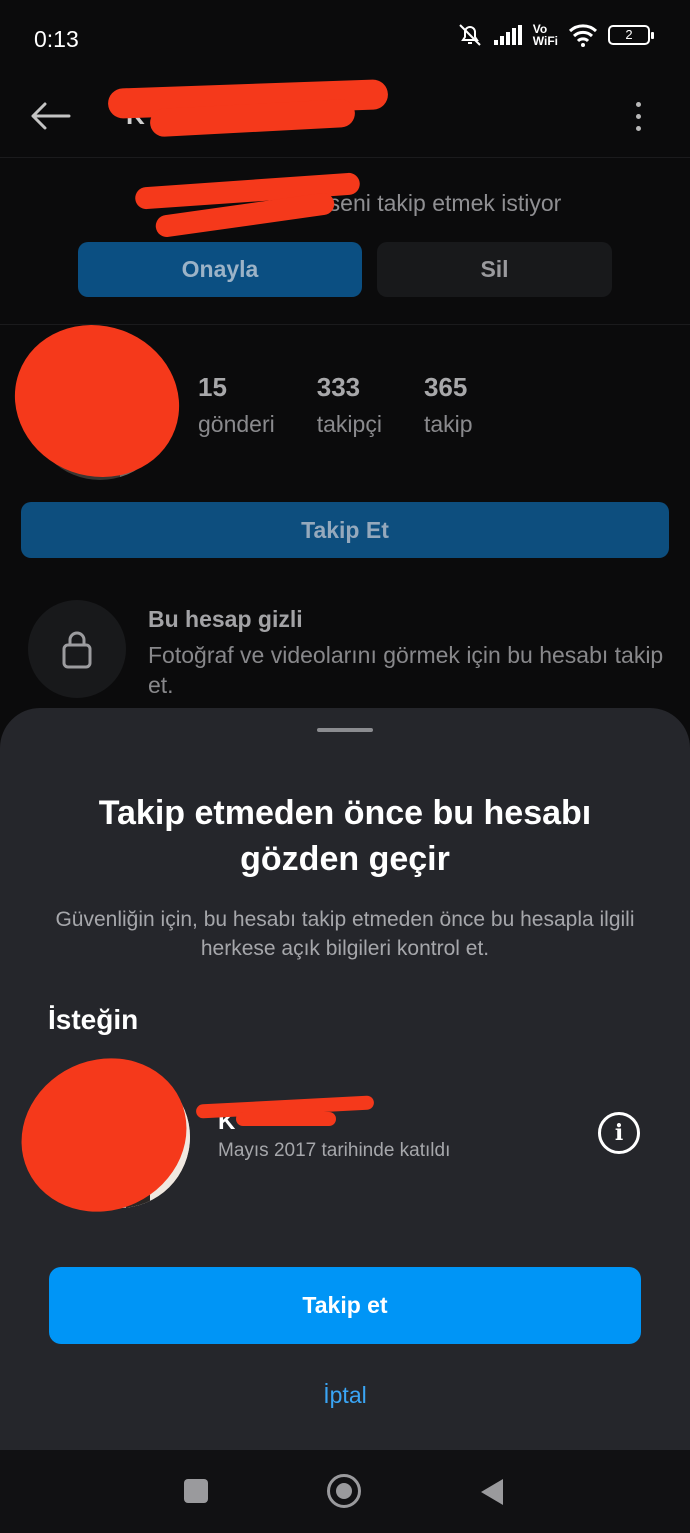 The height and width of the screenshot is (1533, 690). Describe the element at coordinates (445, 387) in the screenshot. I see `stat-value: 365` at that location.